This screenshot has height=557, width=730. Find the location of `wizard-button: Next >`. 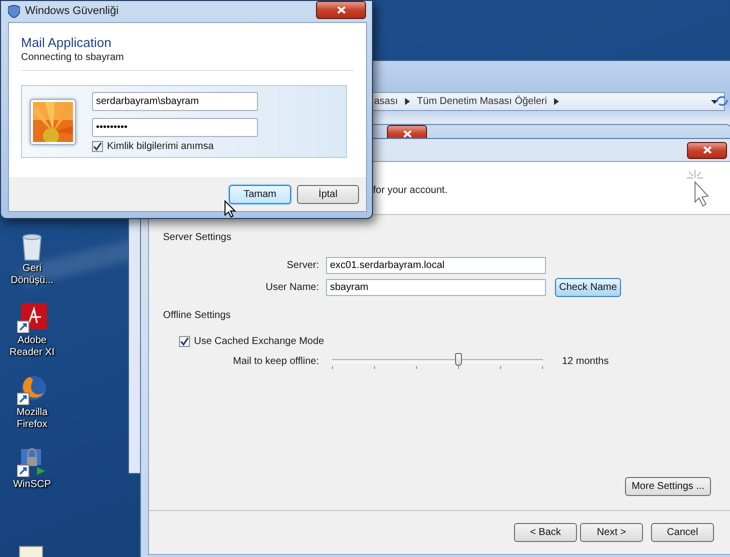

wizard-button: Next > is located at coordinates (611, 532).